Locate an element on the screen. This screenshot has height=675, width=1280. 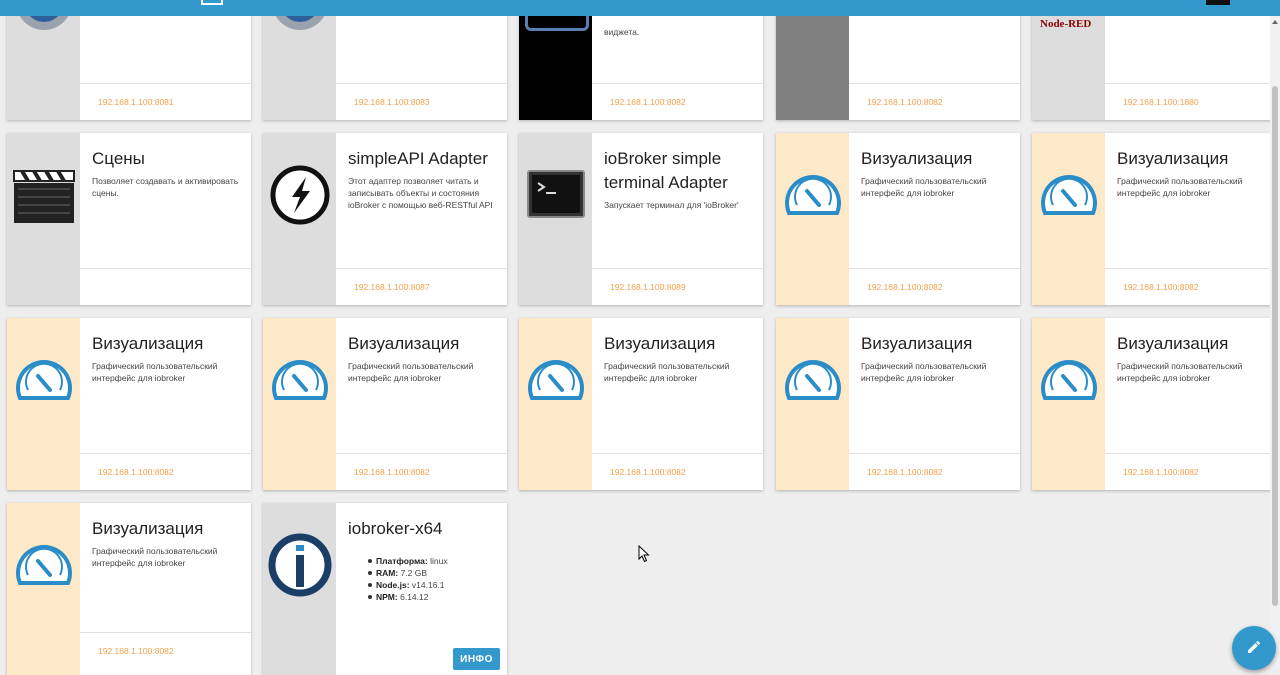
top-app-bar is located at coordinates (640, 8).